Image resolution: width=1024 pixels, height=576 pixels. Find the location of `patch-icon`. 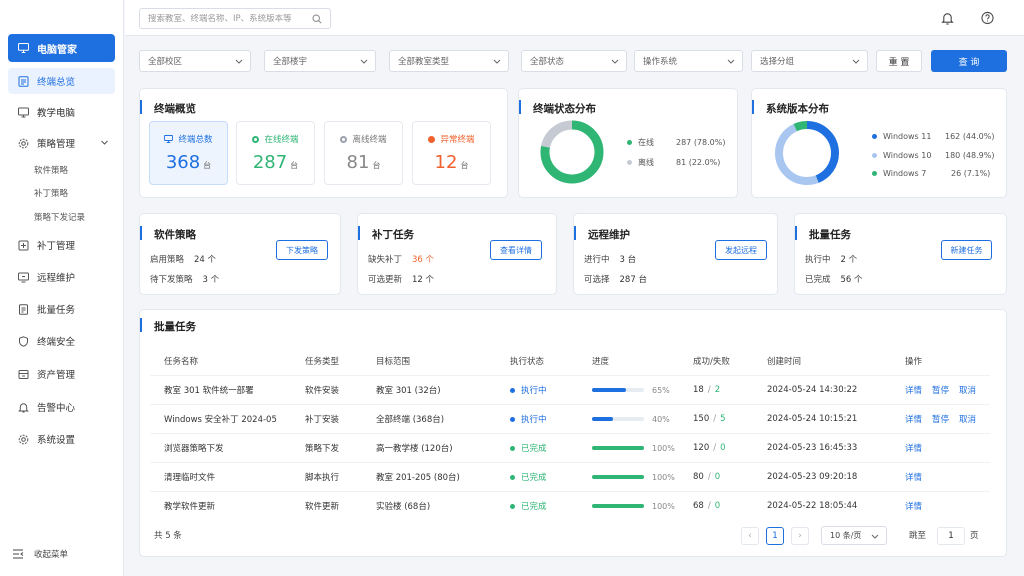

patch-icon is located at coordinates (23, 245).